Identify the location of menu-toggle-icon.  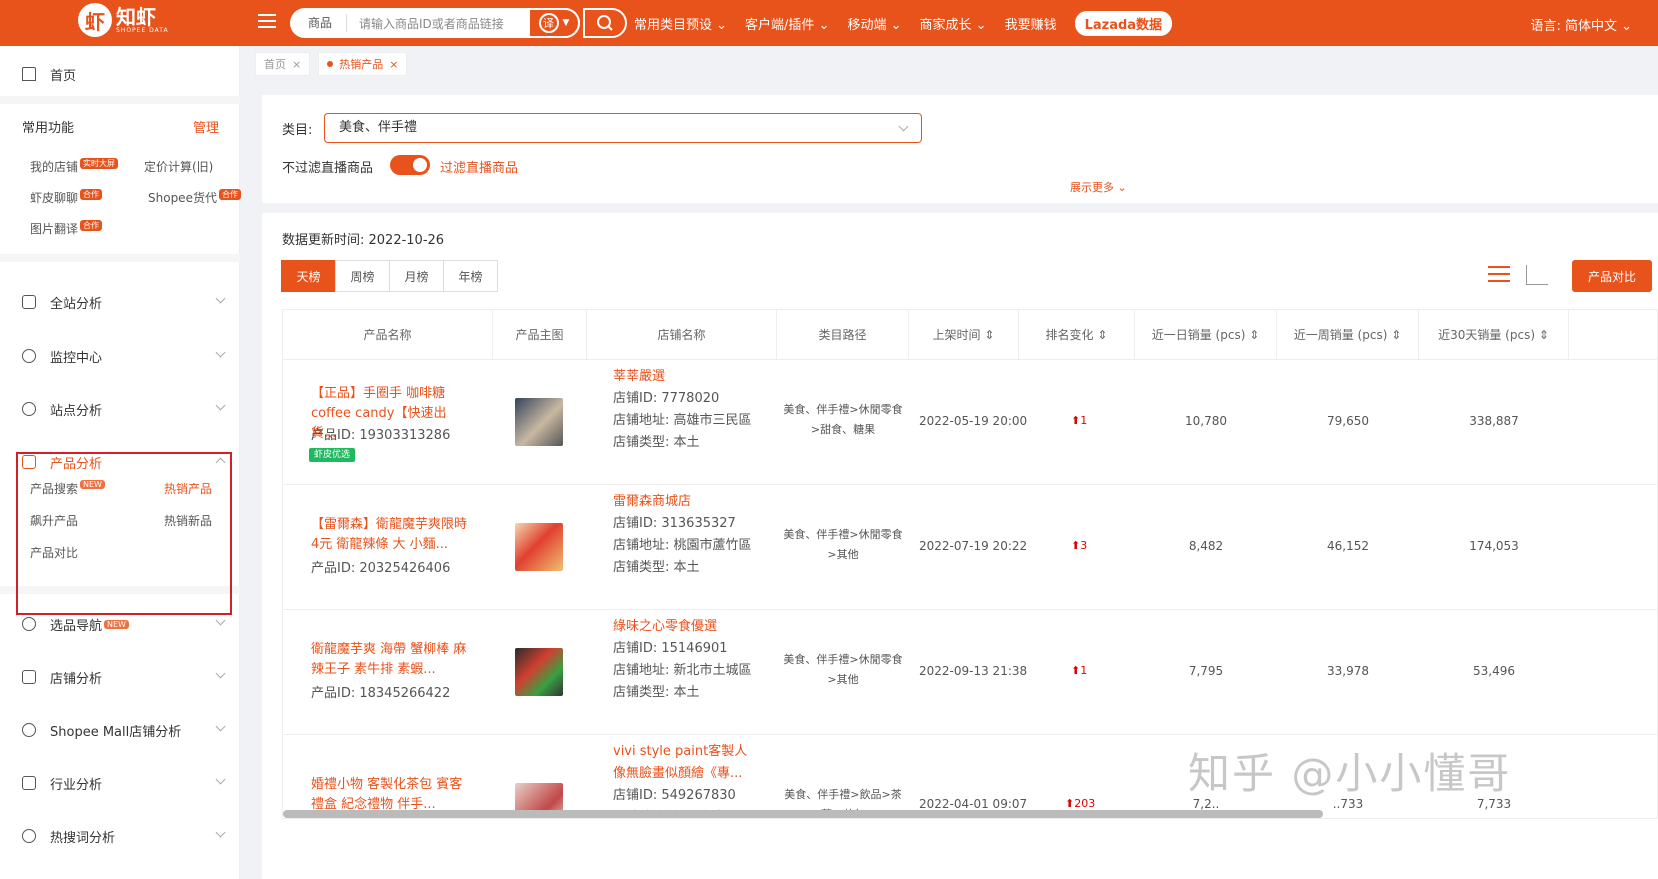
(267, 22).